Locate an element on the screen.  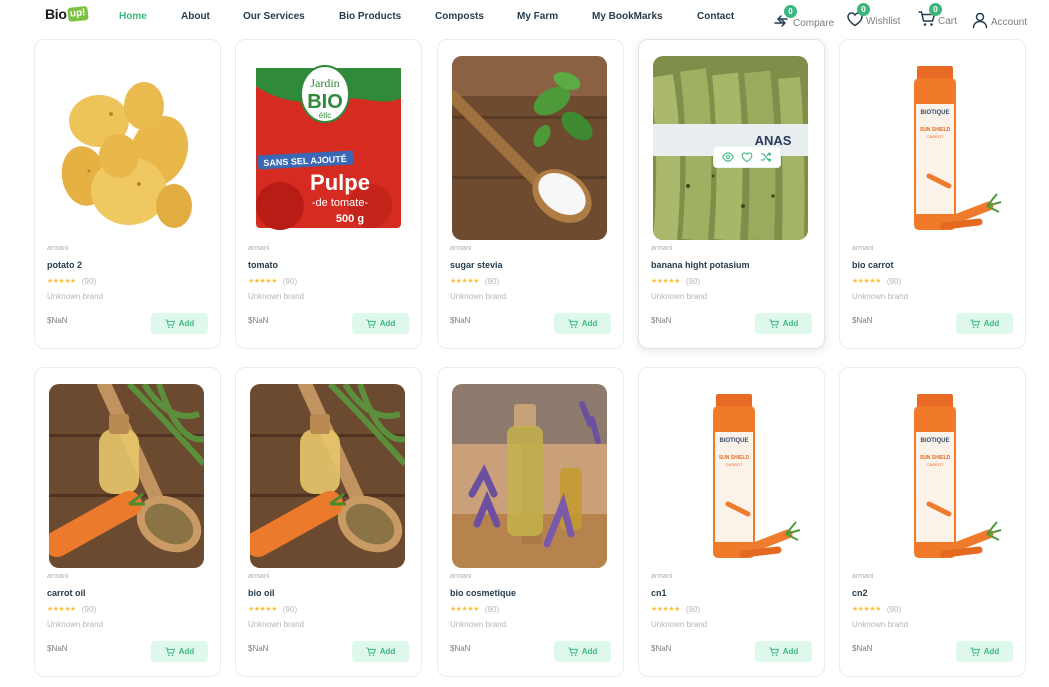
product-image-stevia is located at coordinates (529, 148).